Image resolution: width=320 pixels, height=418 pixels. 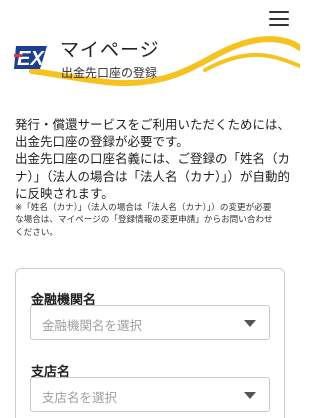 What do you see at coordinates (102, 142) in the screenshot?
I see `intro-line: 出金先口座の登録が必要です。` at bounding box center [102, 142].